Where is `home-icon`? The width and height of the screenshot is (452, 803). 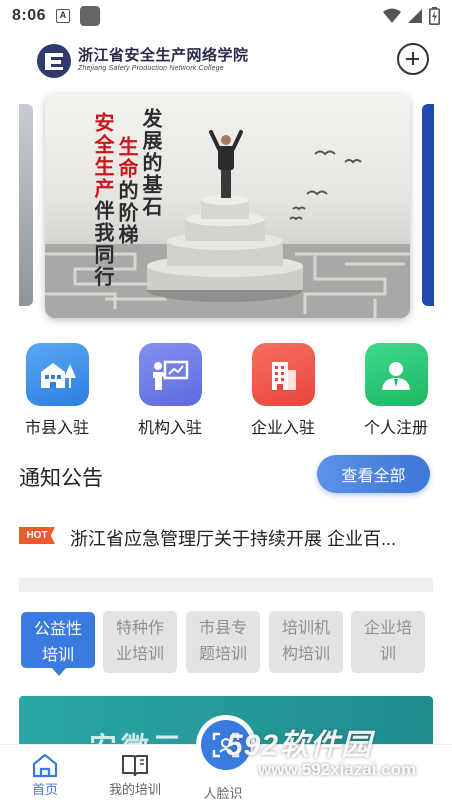
home-icon is located at coordinates (45, 765).